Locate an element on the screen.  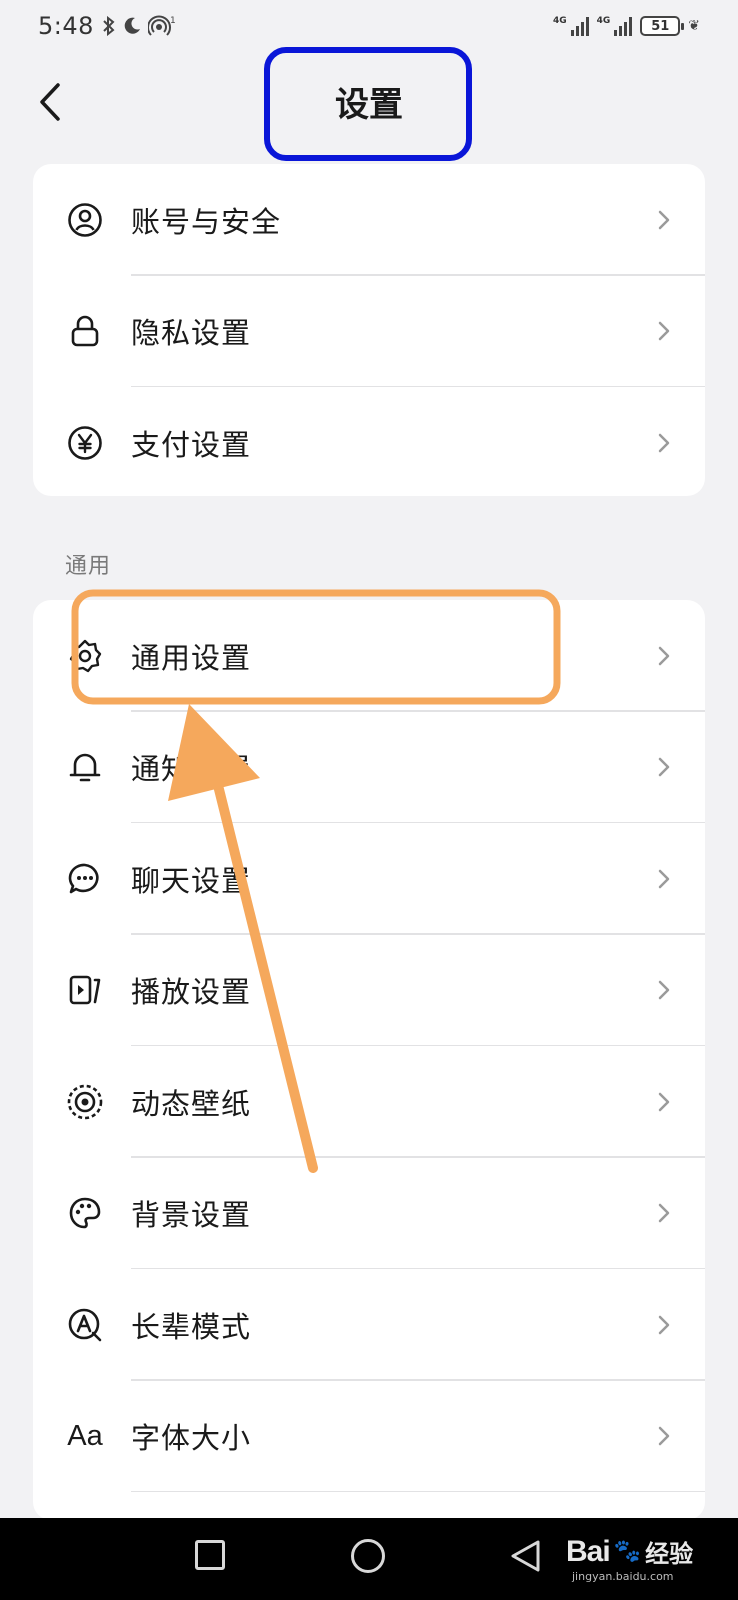
yuan-circle-icon is located at coordinates (85, 443).